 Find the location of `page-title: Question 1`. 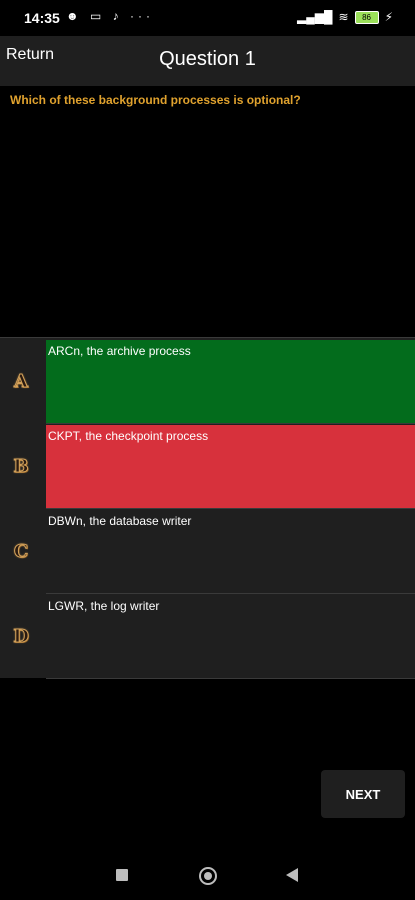

page-title: Question 1 is located at coordinates (207, 59).